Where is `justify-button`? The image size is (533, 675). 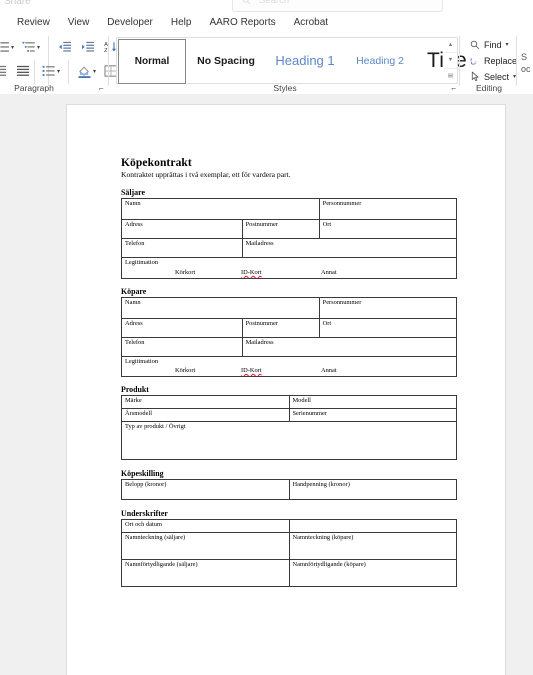 justify-button is located at coordinates (23, 71).